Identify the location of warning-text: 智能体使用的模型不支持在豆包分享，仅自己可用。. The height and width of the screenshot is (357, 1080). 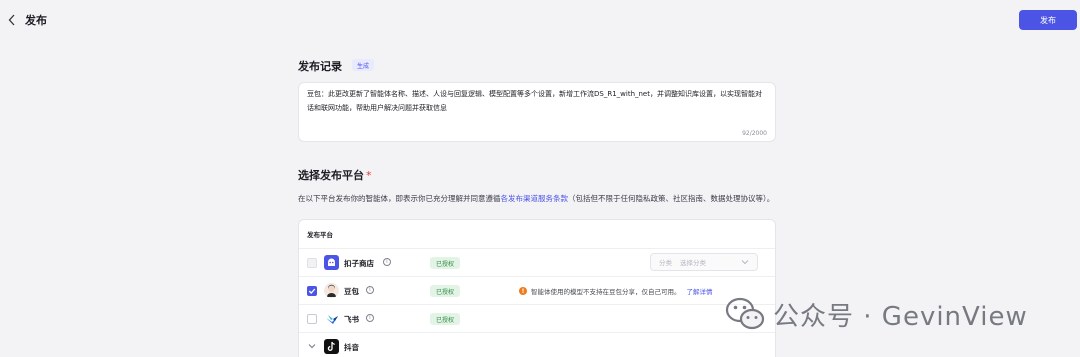
(606, 292).